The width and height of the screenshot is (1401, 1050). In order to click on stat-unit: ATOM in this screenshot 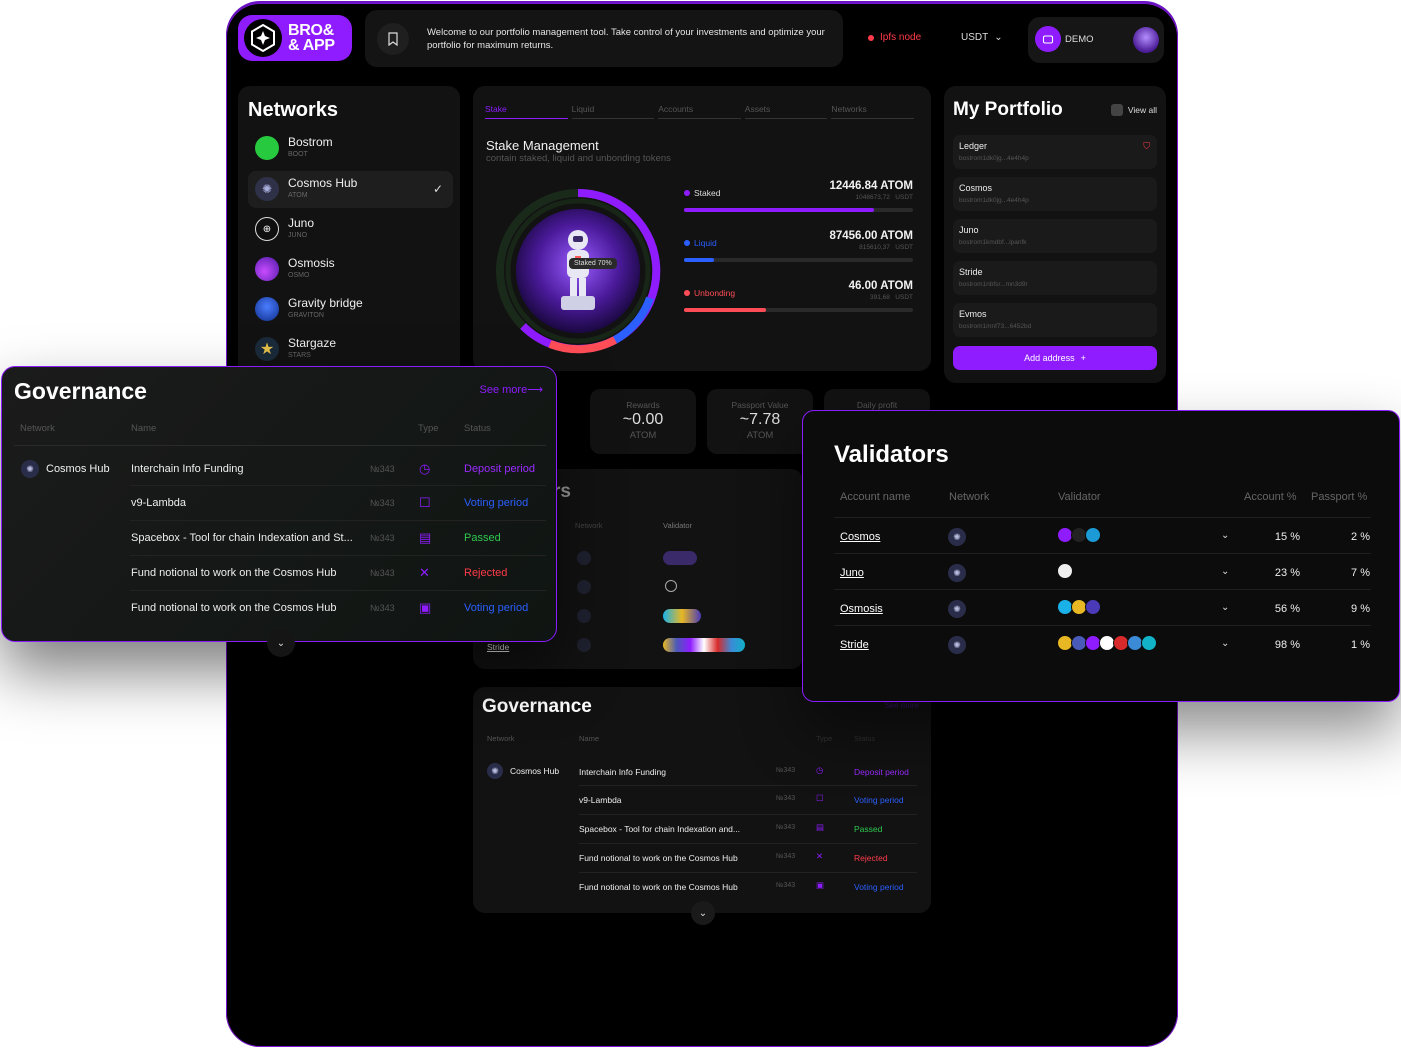, I will do `click(760, 435)`.